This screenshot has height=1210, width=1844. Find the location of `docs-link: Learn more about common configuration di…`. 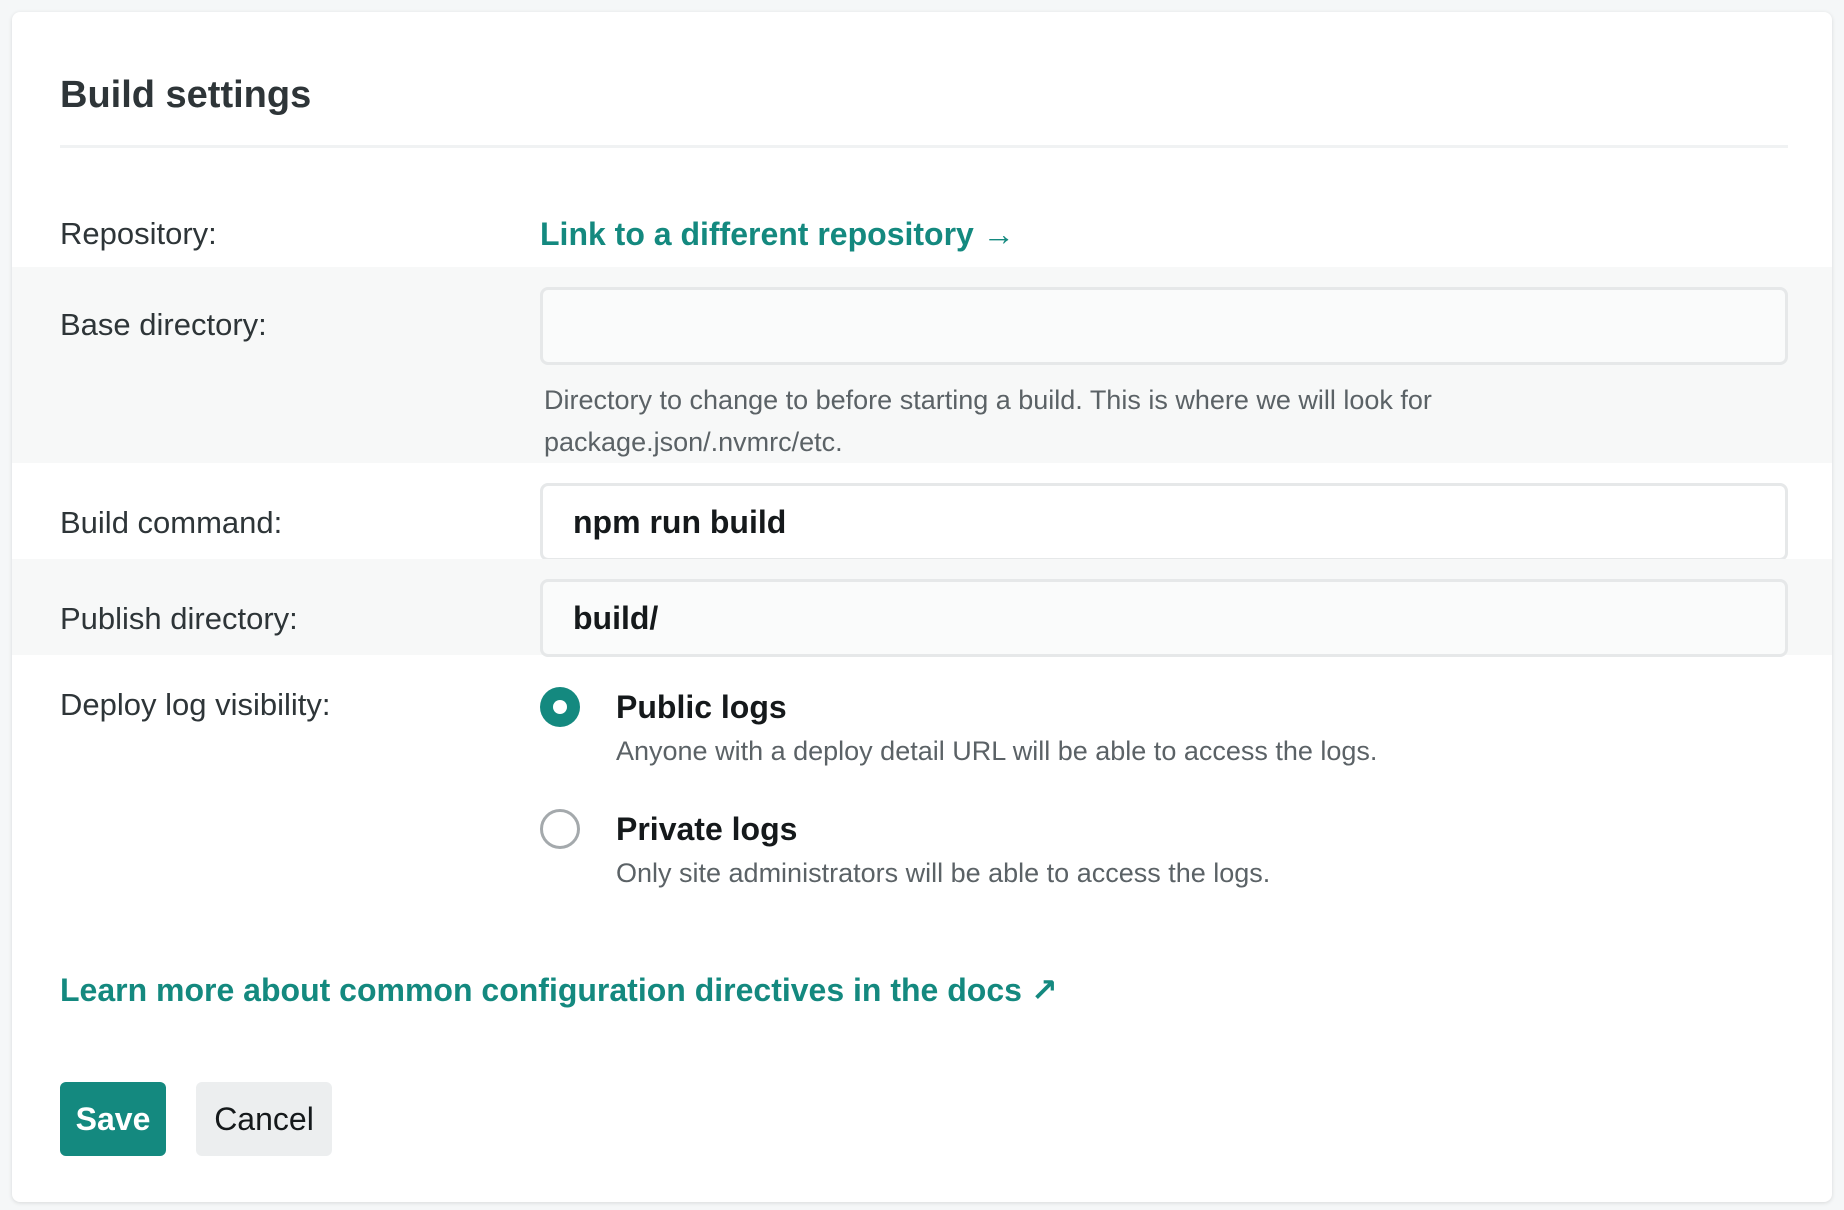

docs-link: Learn more about common configuration di… is located at coordinates (559, 990).